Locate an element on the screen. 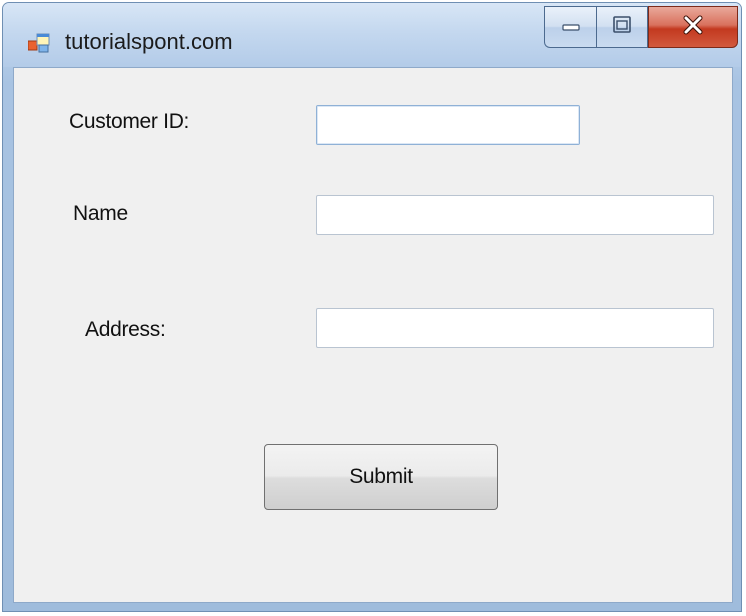 The height and width of the screenshot is (616, 746). minimize-button is located at coordinates (570, 27).